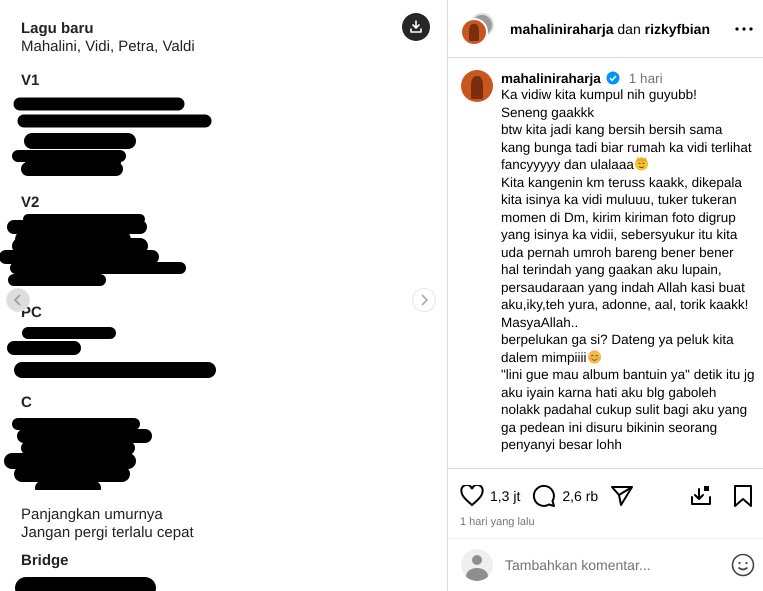 This screenshot has height=591, width=763. I want to click on emoji-icon, so click(743, 565).